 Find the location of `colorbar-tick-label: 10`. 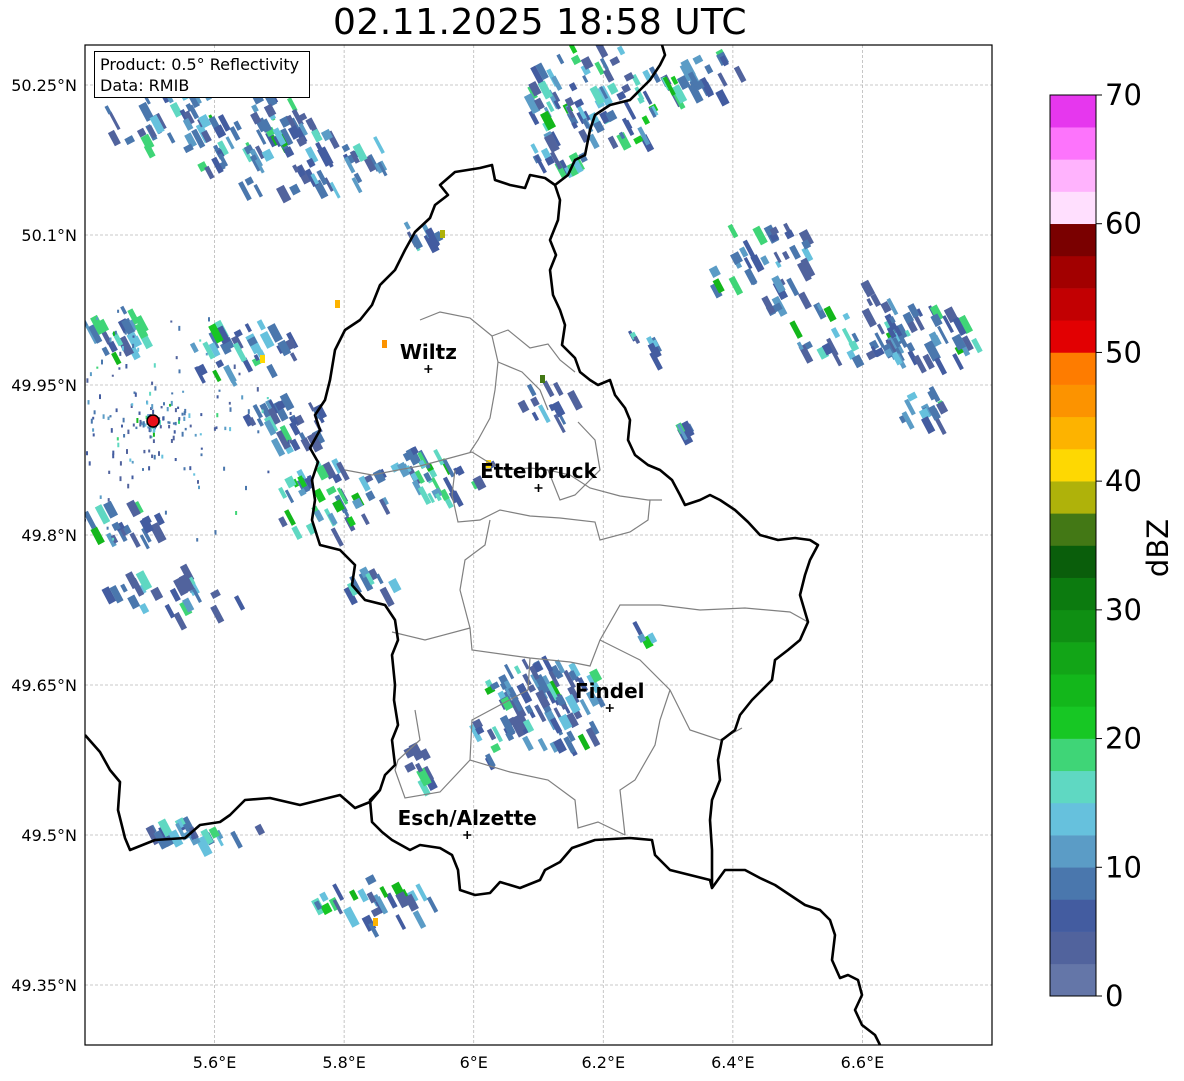

colorbar-tick-label: 10 is located at coordinates (1123, 867).